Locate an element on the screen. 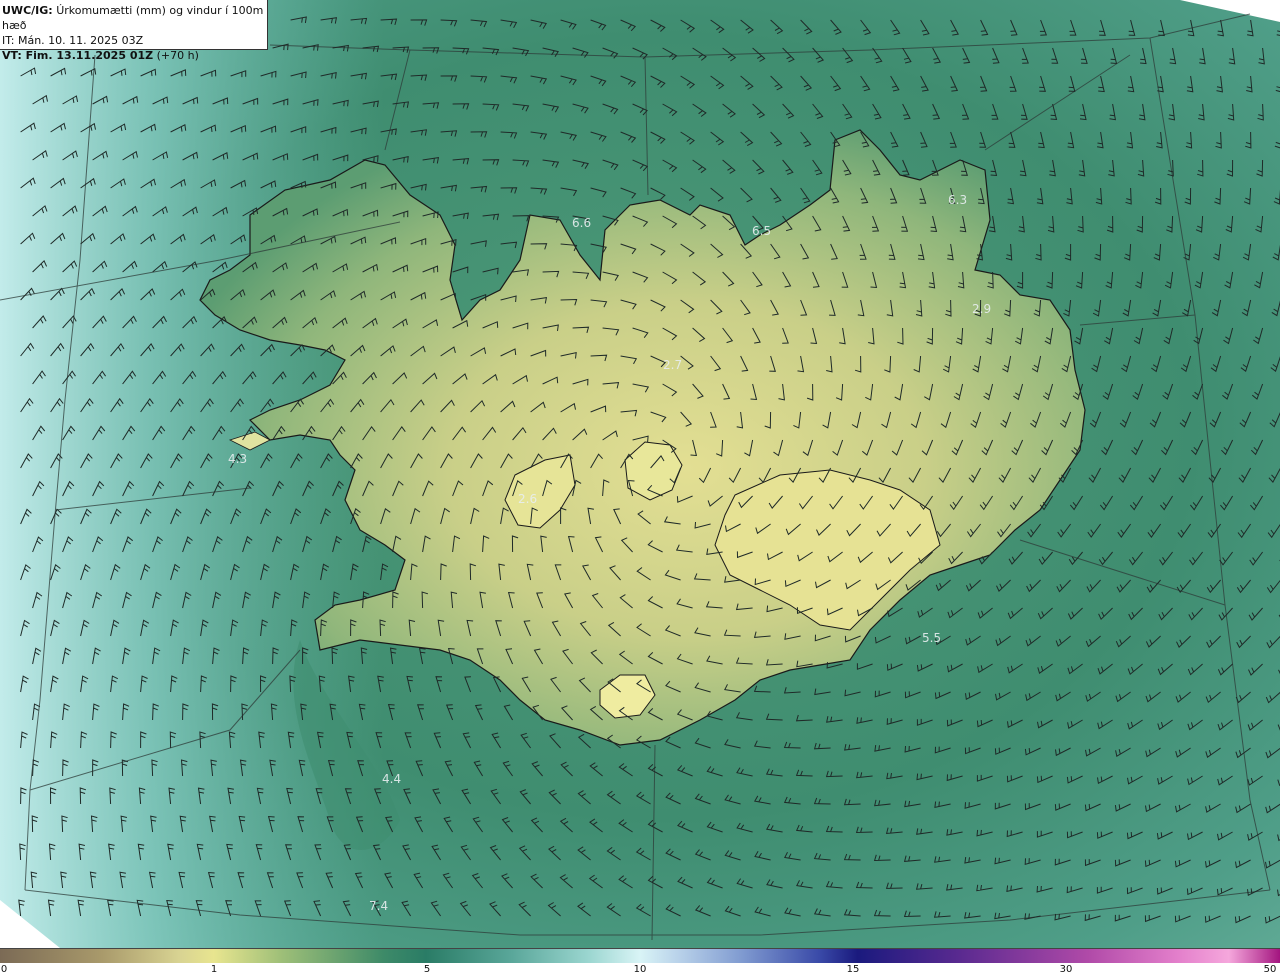  colorbar-legend: 0 1 5 10 15 30 50 is located at coordinates (640, 963).